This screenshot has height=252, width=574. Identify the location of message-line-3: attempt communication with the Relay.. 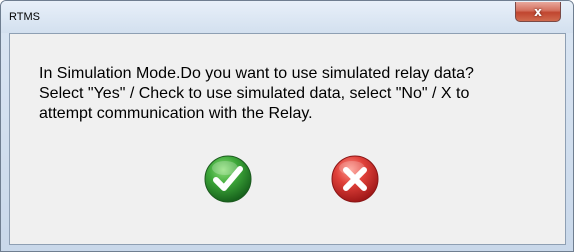
(176, 113).